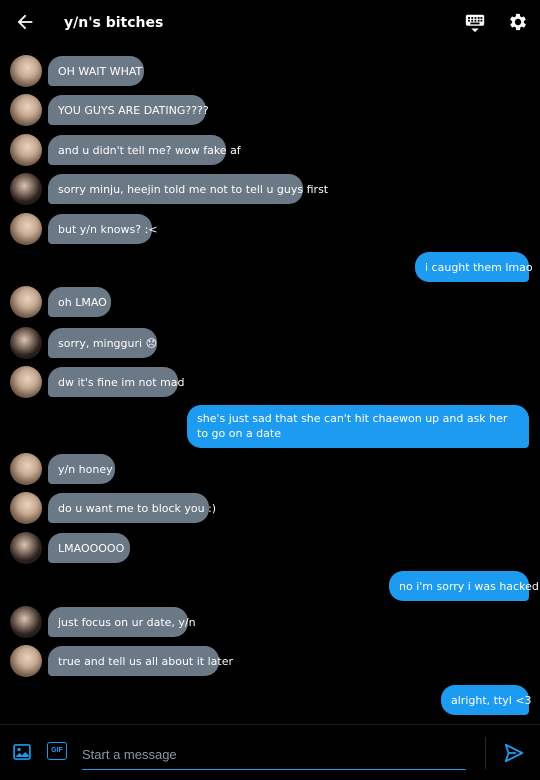 The image size is (540, 780). I want to click on incoming-message: YOU GUYS ARE DATING????, so click(128, 110).